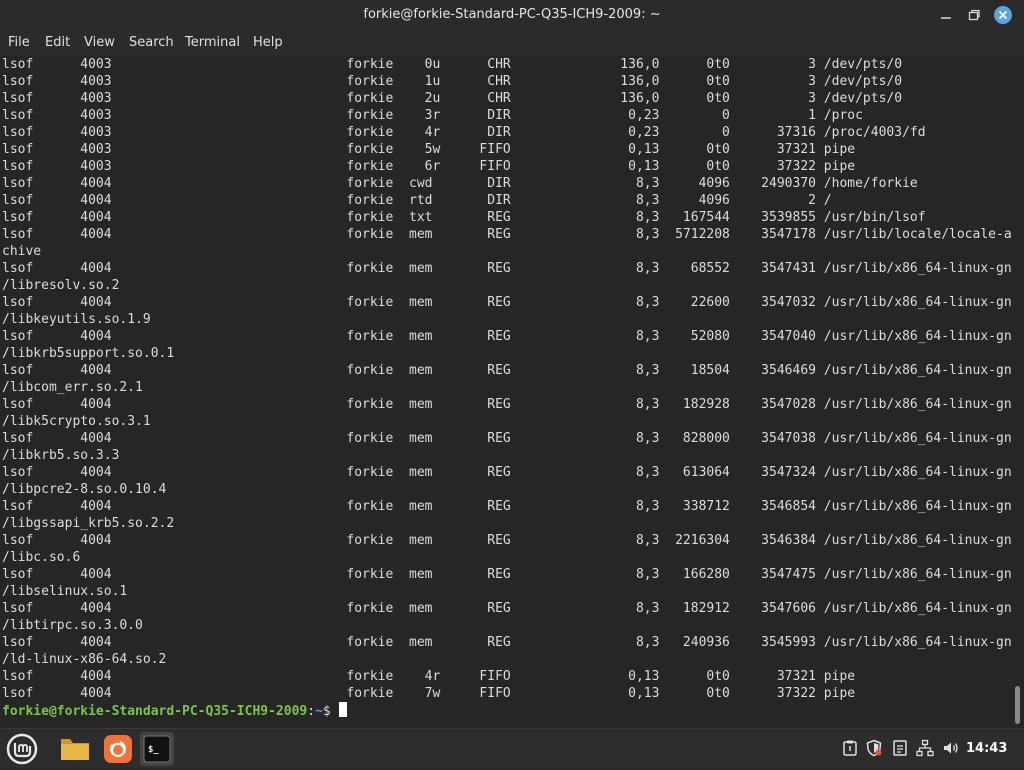  Describe the element at coordinates (155, 711) in the screenshot. I see `prompt-user-host: forkie@forkie-Standard-PC-Q35-ICH9-2009` at that location.